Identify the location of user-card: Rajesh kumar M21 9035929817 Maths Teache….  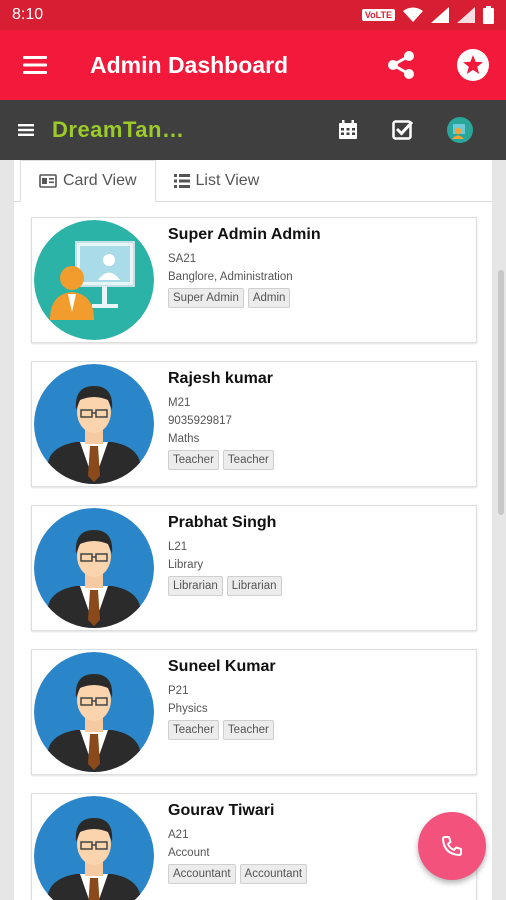
(254, 424).